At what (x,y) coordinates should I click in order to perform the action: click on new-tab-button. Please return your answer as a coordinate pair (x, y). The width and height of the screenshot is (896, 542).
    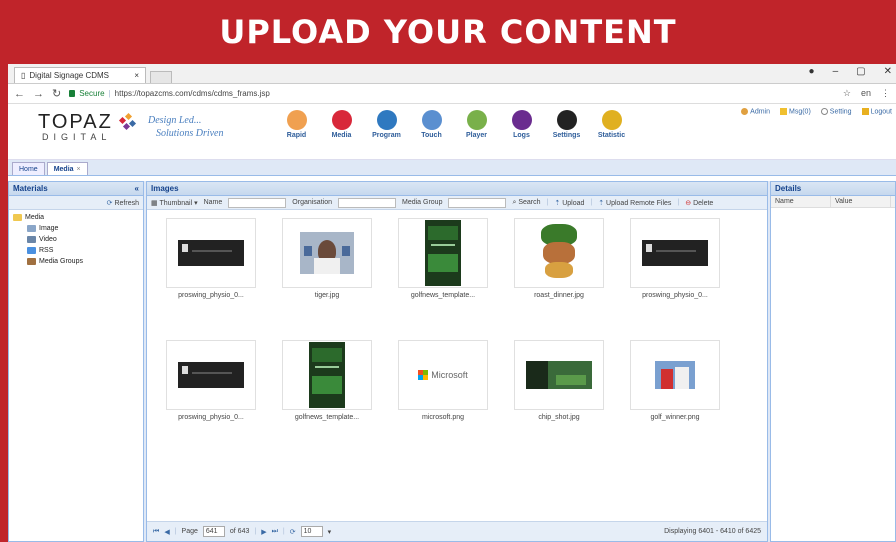
    Looking at the image, I should click on (161, 77).